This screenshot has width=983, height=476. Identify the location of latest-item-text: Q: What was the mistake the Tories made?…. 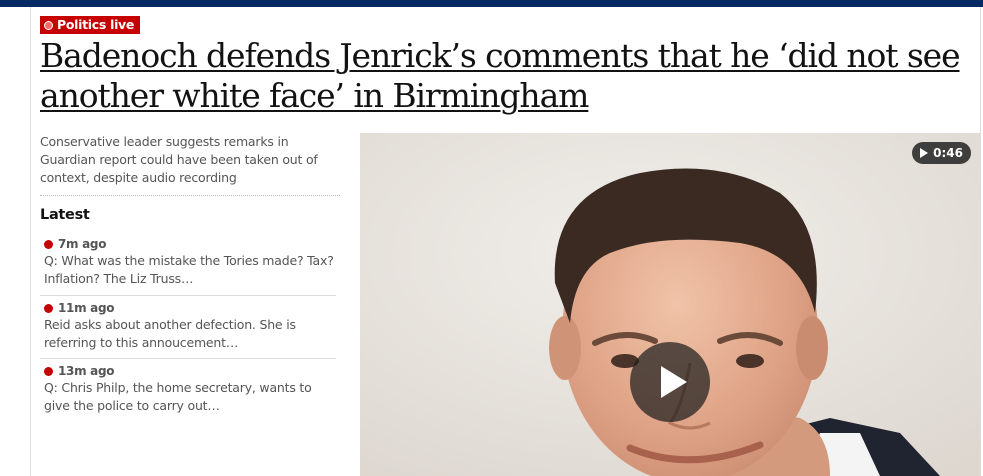
(189, 269).